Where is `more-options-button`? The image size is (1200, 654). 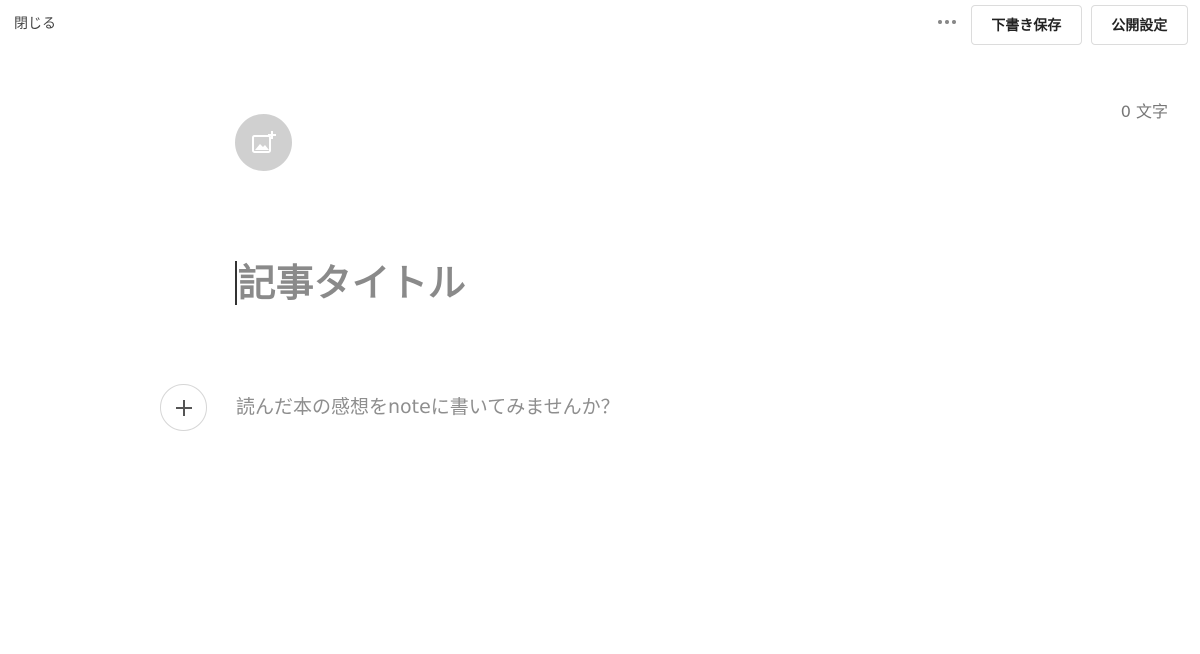
more-options-button is located at coordinates (947, 22).